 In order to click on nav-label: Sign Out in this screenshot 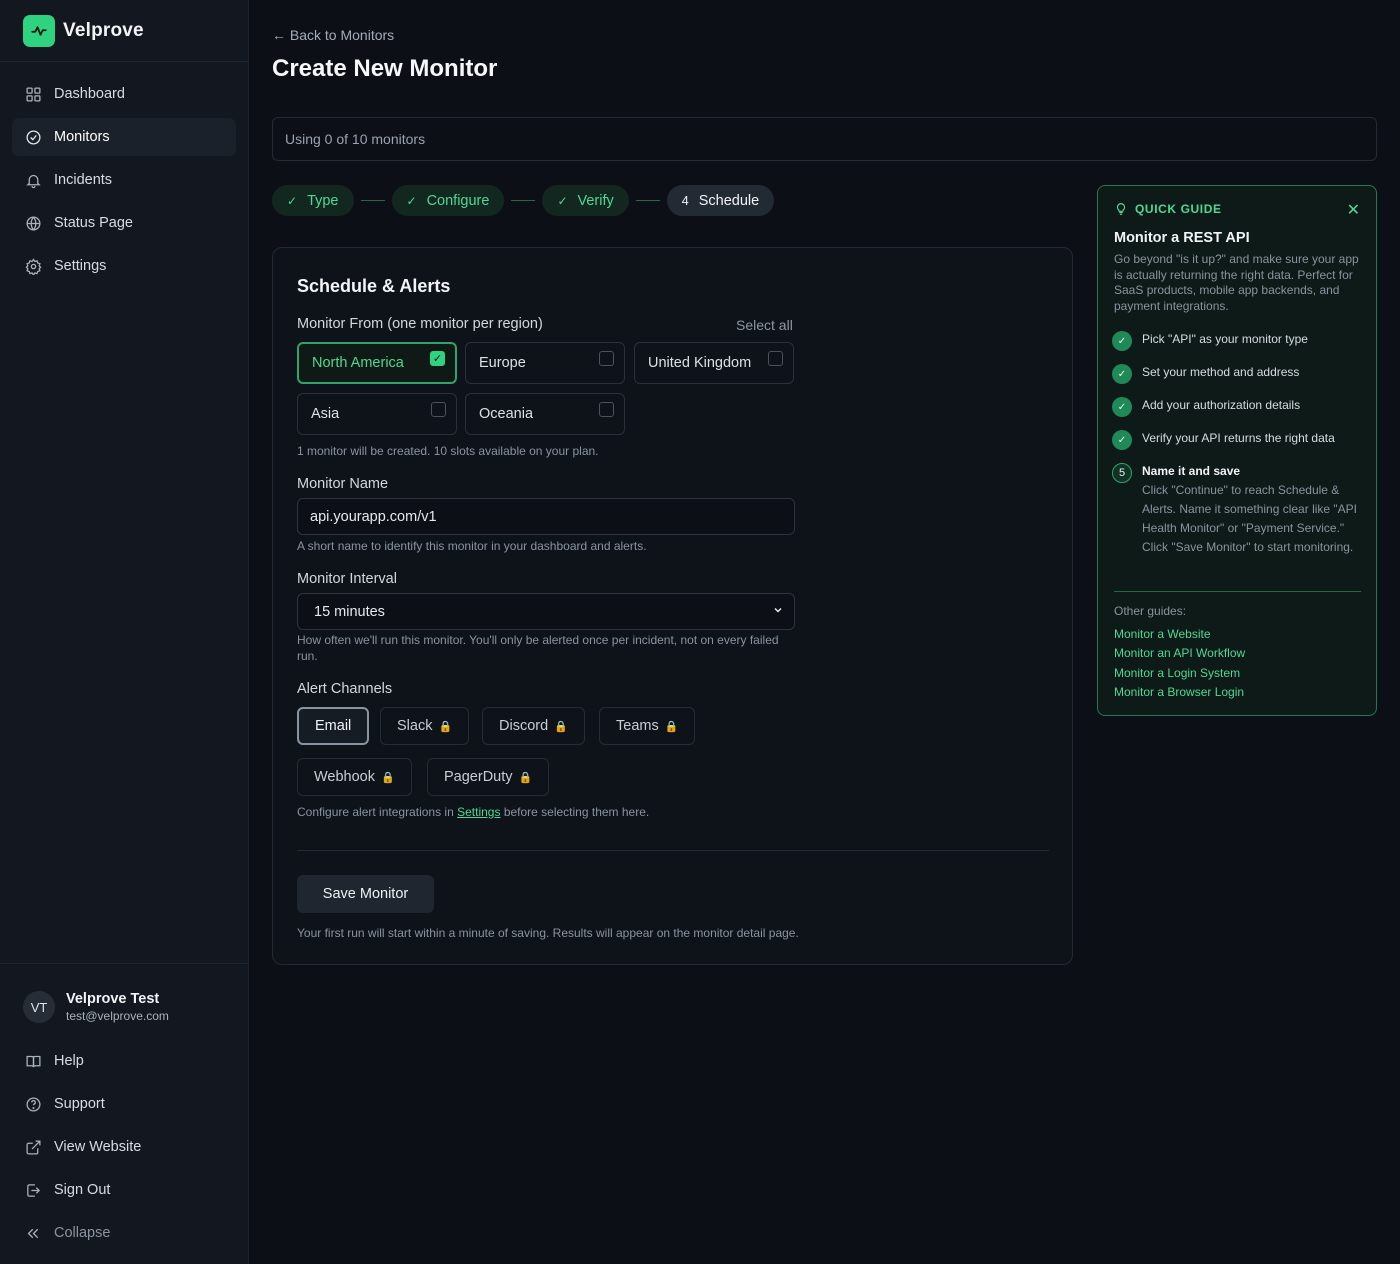, I will do `click(82, 1190)`.